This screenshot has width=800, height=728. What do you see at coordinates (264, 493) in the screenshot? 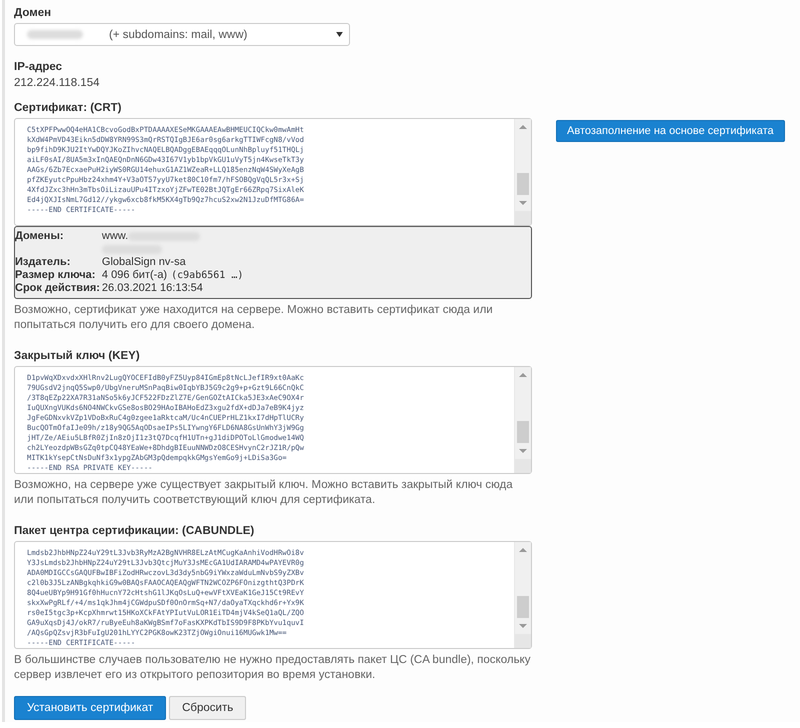
I see `help-text: Возможно, на сервере уже существует закрытый ключ. Можно вставить закрытый ключ сюда или попытаться получить соответствующий ключ для сертификата.` at bounding box center [264, 493].